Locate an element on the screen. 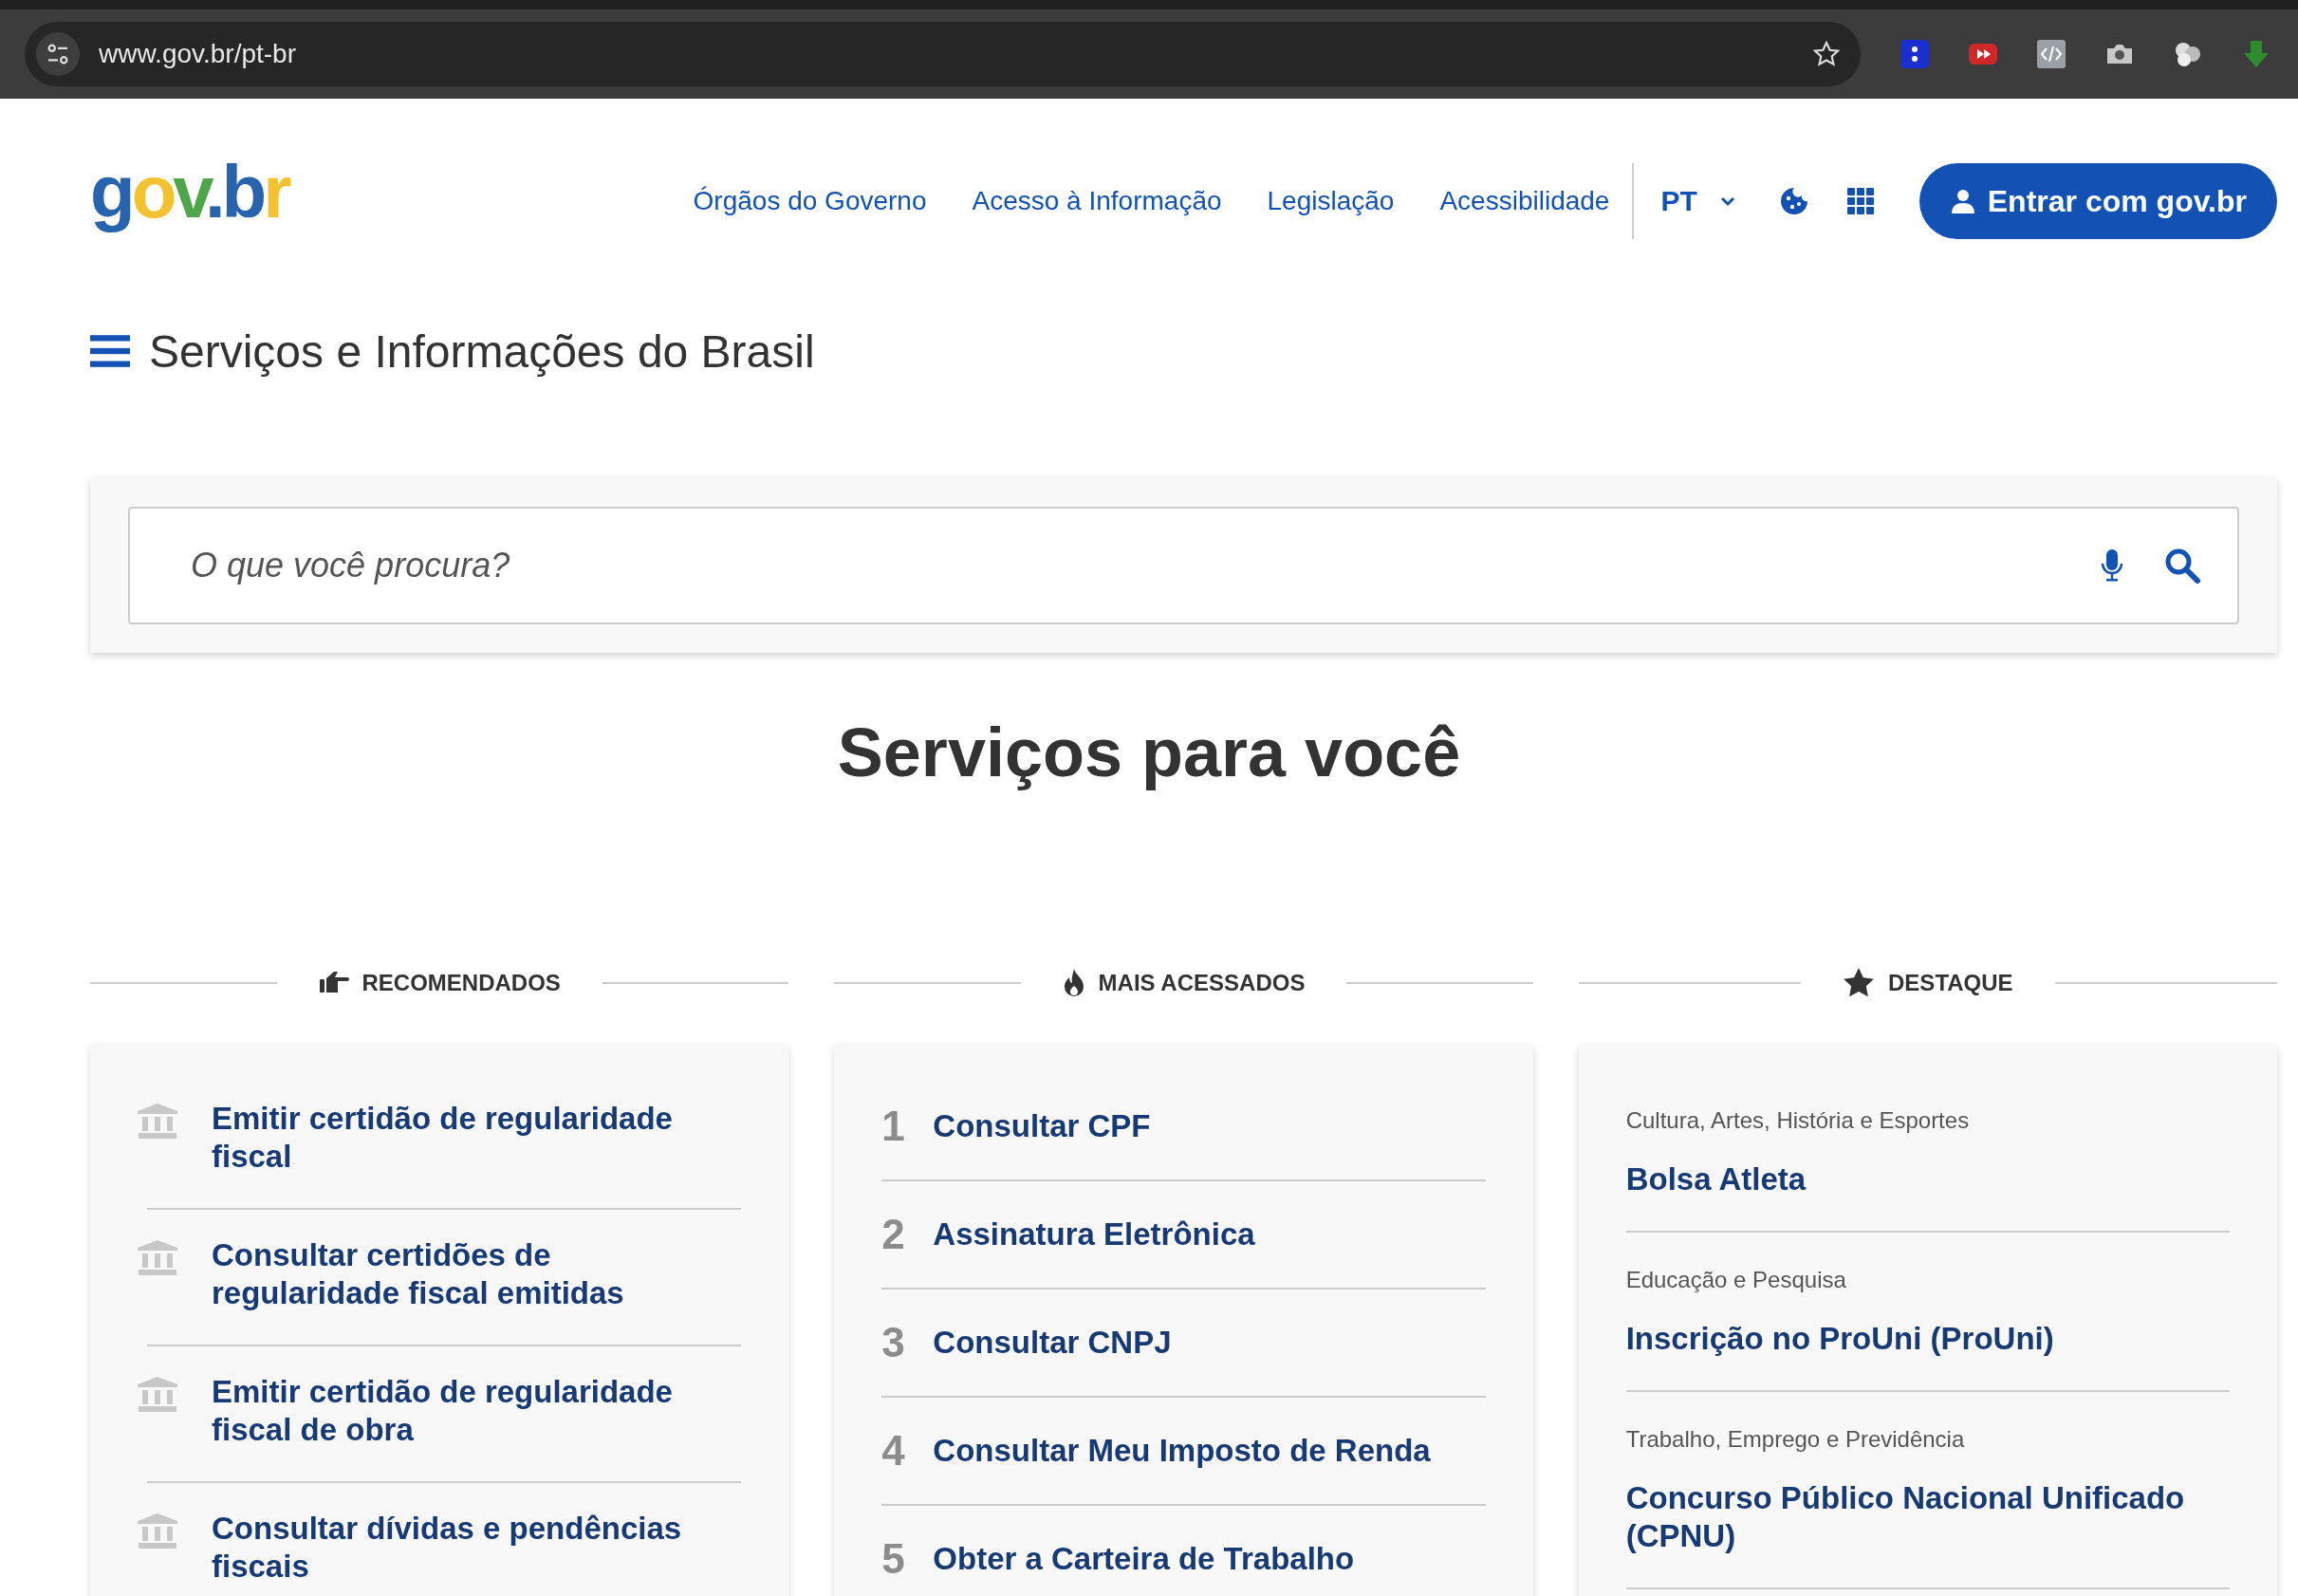 The image size is (2298, 1596). login-button: Entrar com gov.br is located at coordinates (2097, 201).